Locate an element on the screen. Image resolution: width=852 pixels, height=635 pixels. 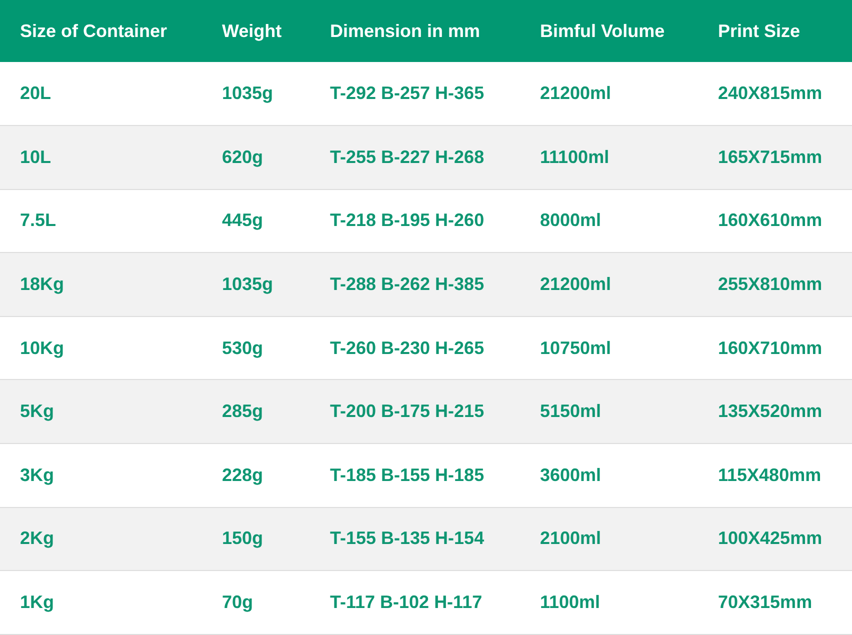
table-cell: T-117 B-102 H-117 is located at coordinates (415, 602).